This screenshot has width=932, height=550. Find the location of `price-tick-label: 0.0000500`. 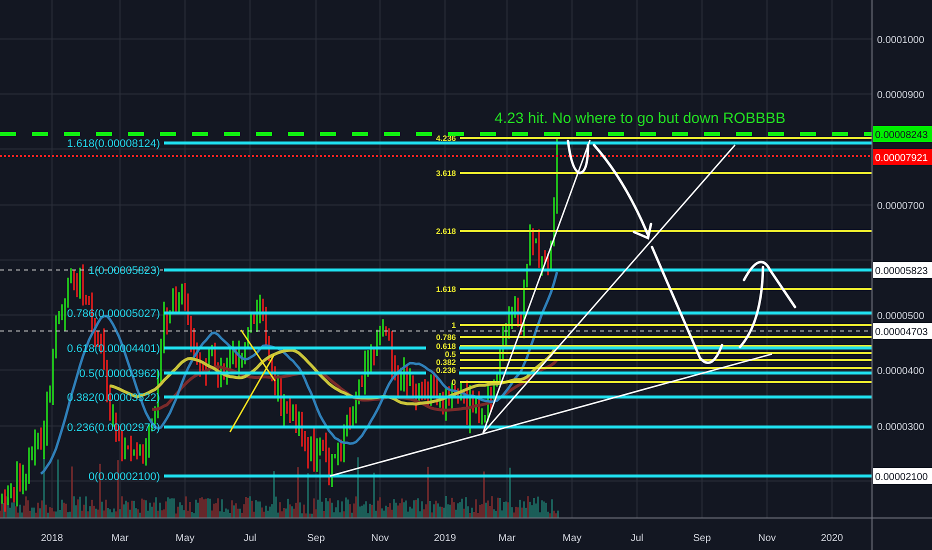

price-tick-label: 0.0000500 is located at coordinates (900, 316).